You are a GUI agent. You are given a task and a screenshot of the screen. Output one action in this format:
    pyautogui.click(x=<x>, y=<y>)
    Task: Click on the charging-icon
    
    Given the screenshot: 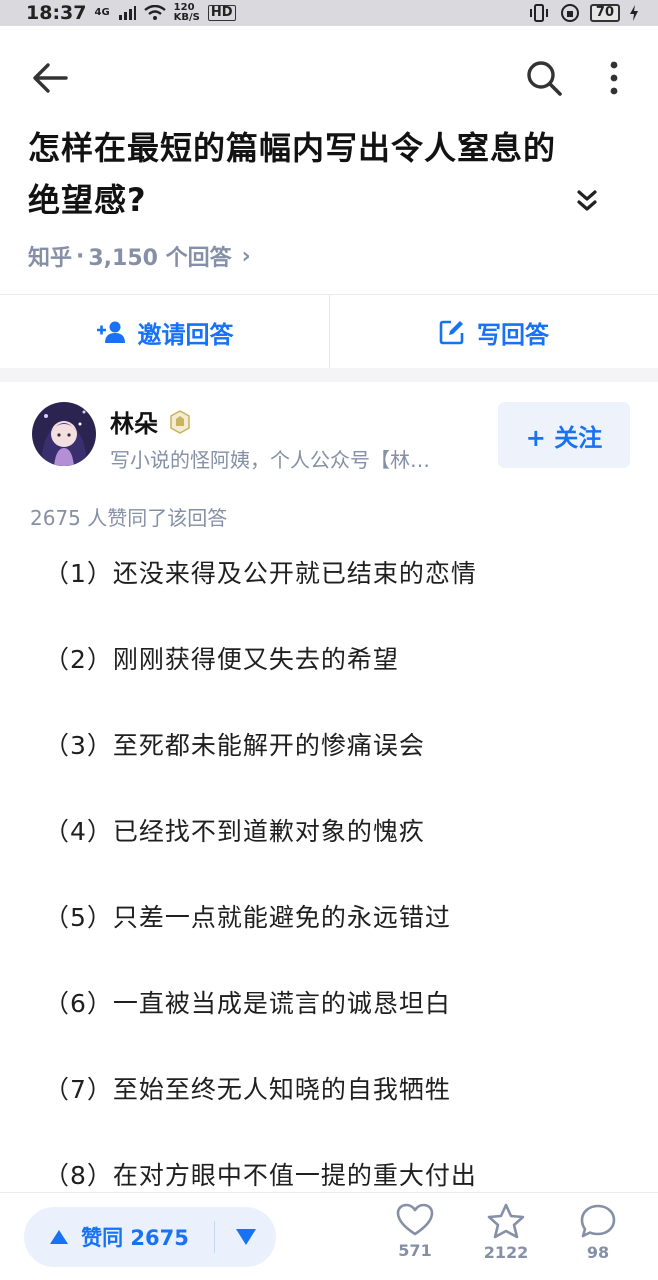 What is the action you would take?
    pyautogui.click(x=634, y=13)
    